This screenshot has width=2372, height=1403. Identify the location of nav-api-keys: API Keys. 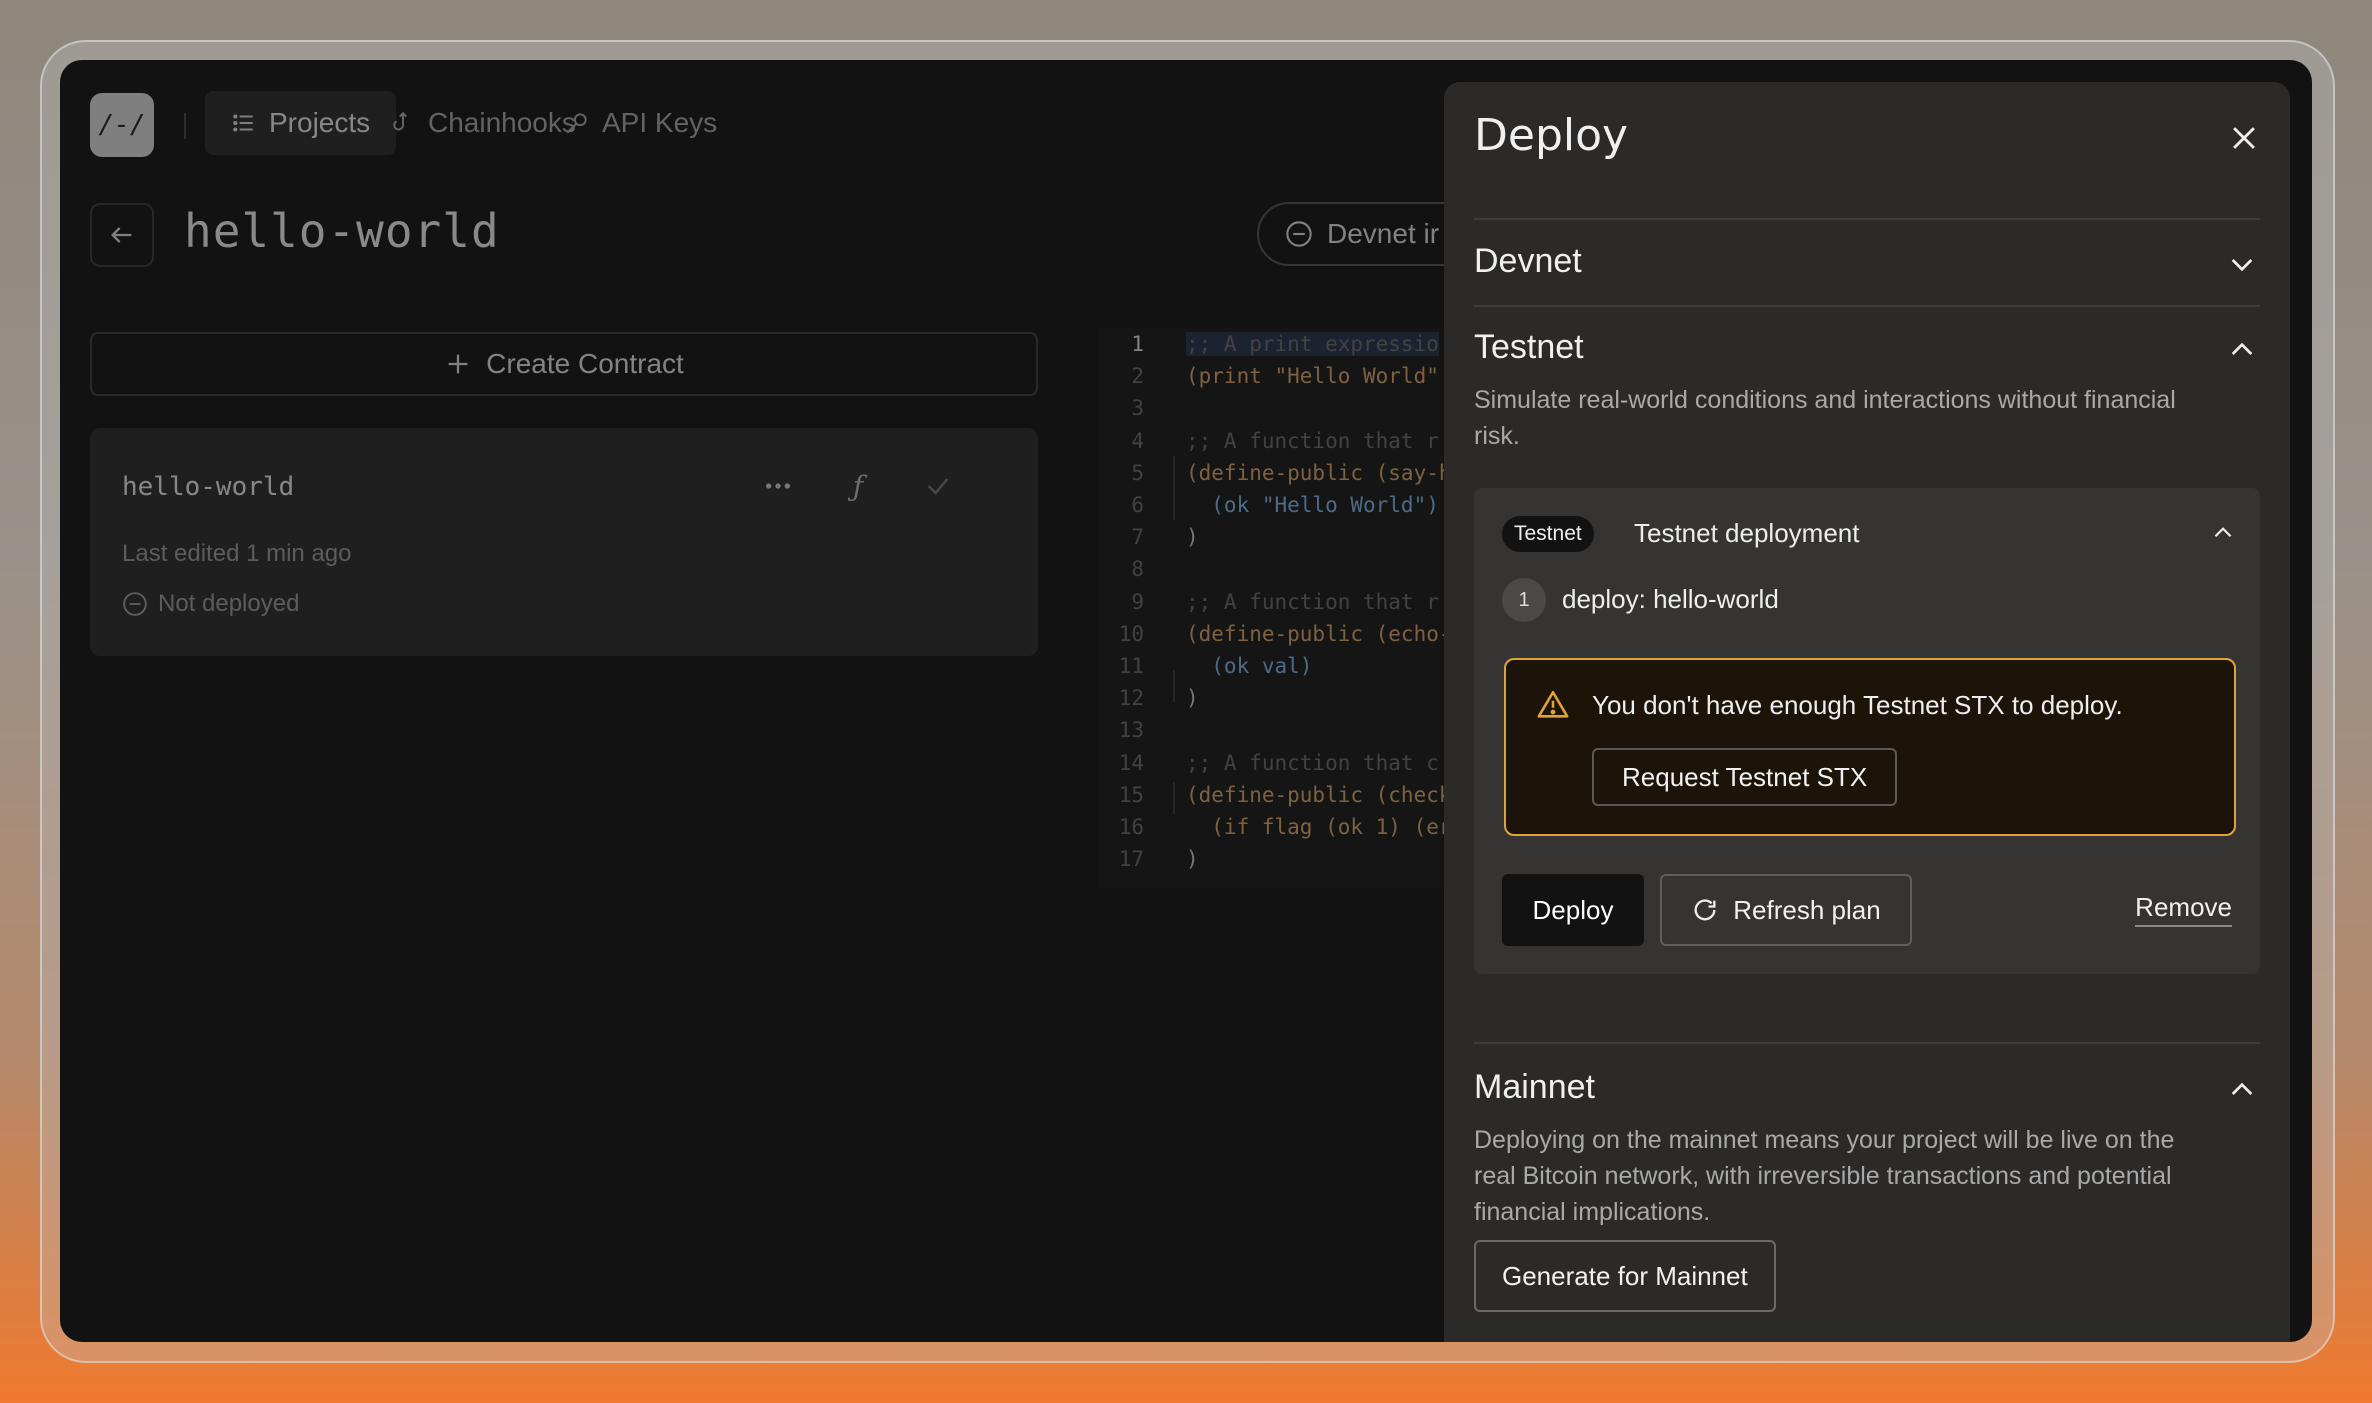
(640, 123).